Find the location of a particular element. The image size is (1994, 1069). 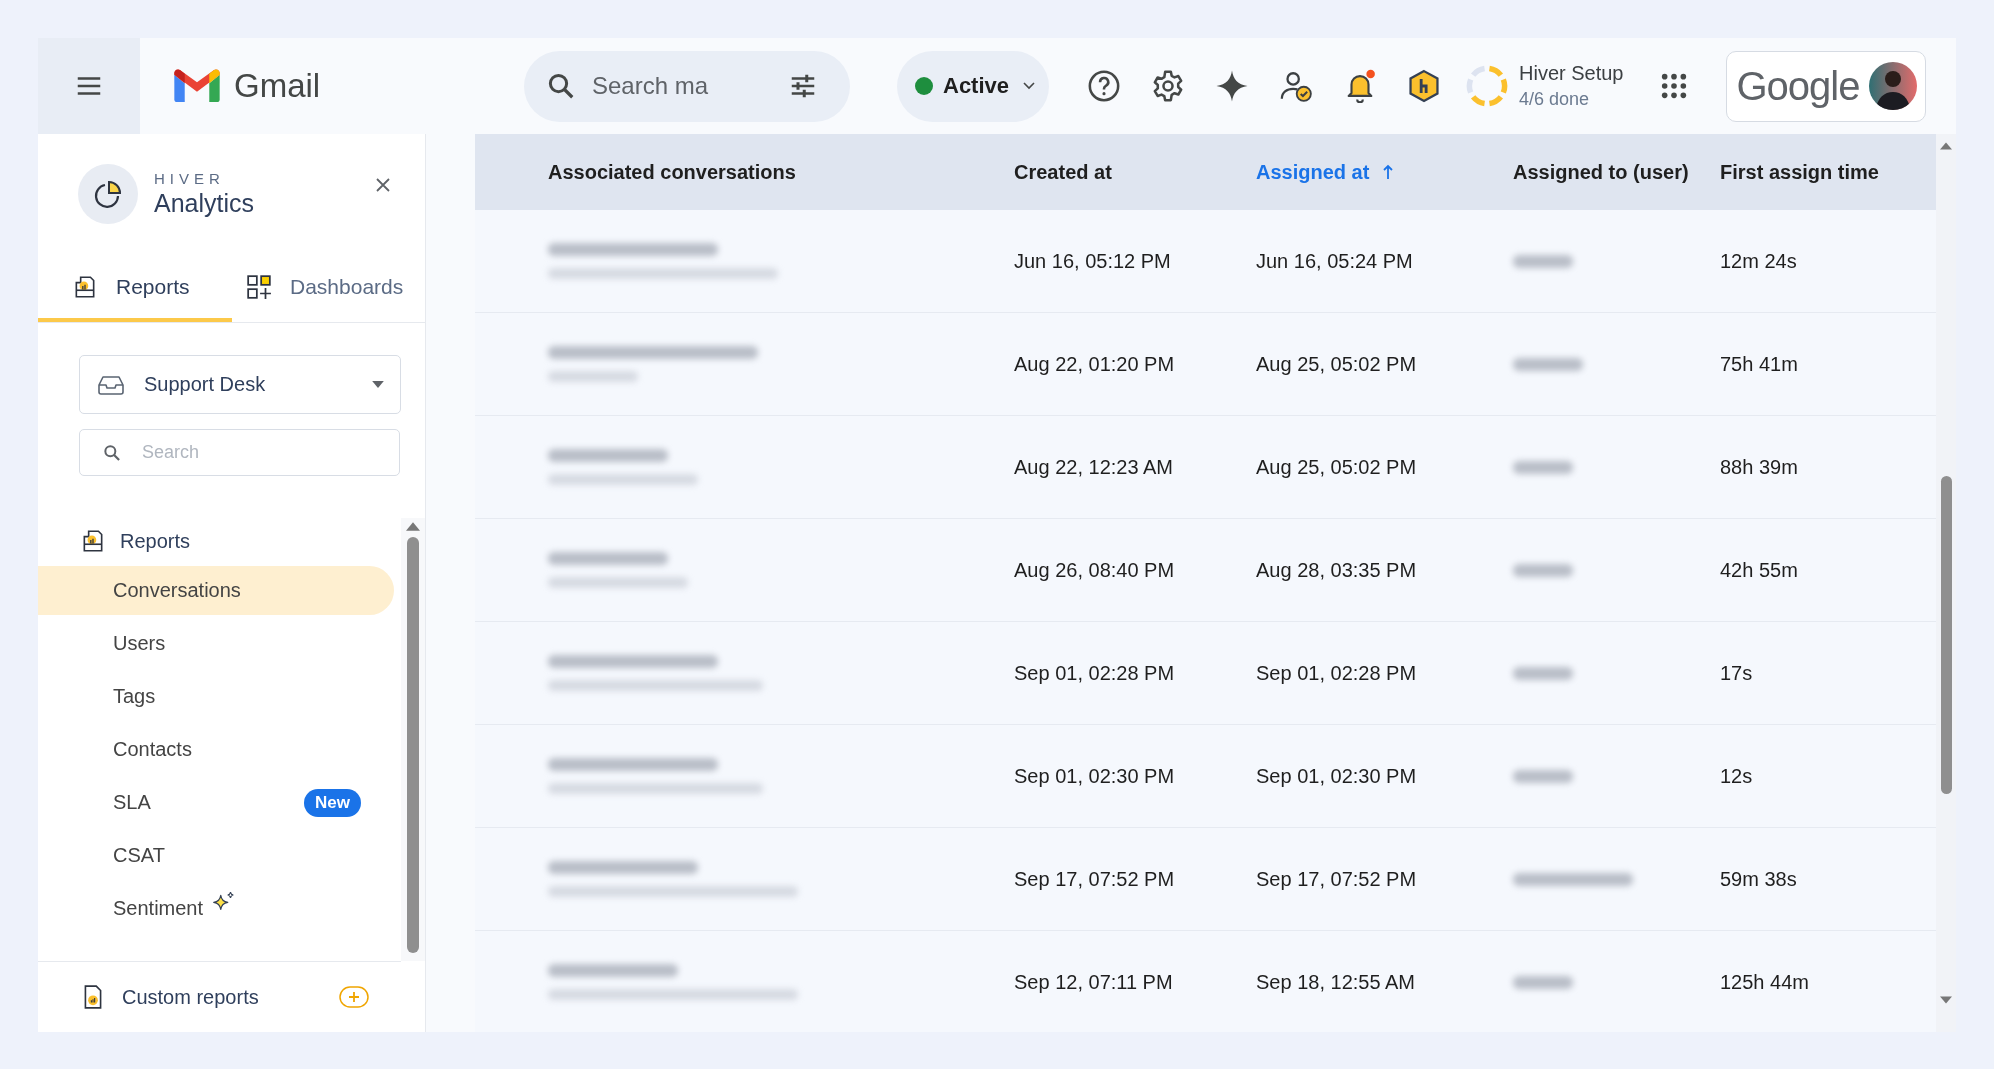

table-cell: 12m 24s is located at coordinates (1758, 261).